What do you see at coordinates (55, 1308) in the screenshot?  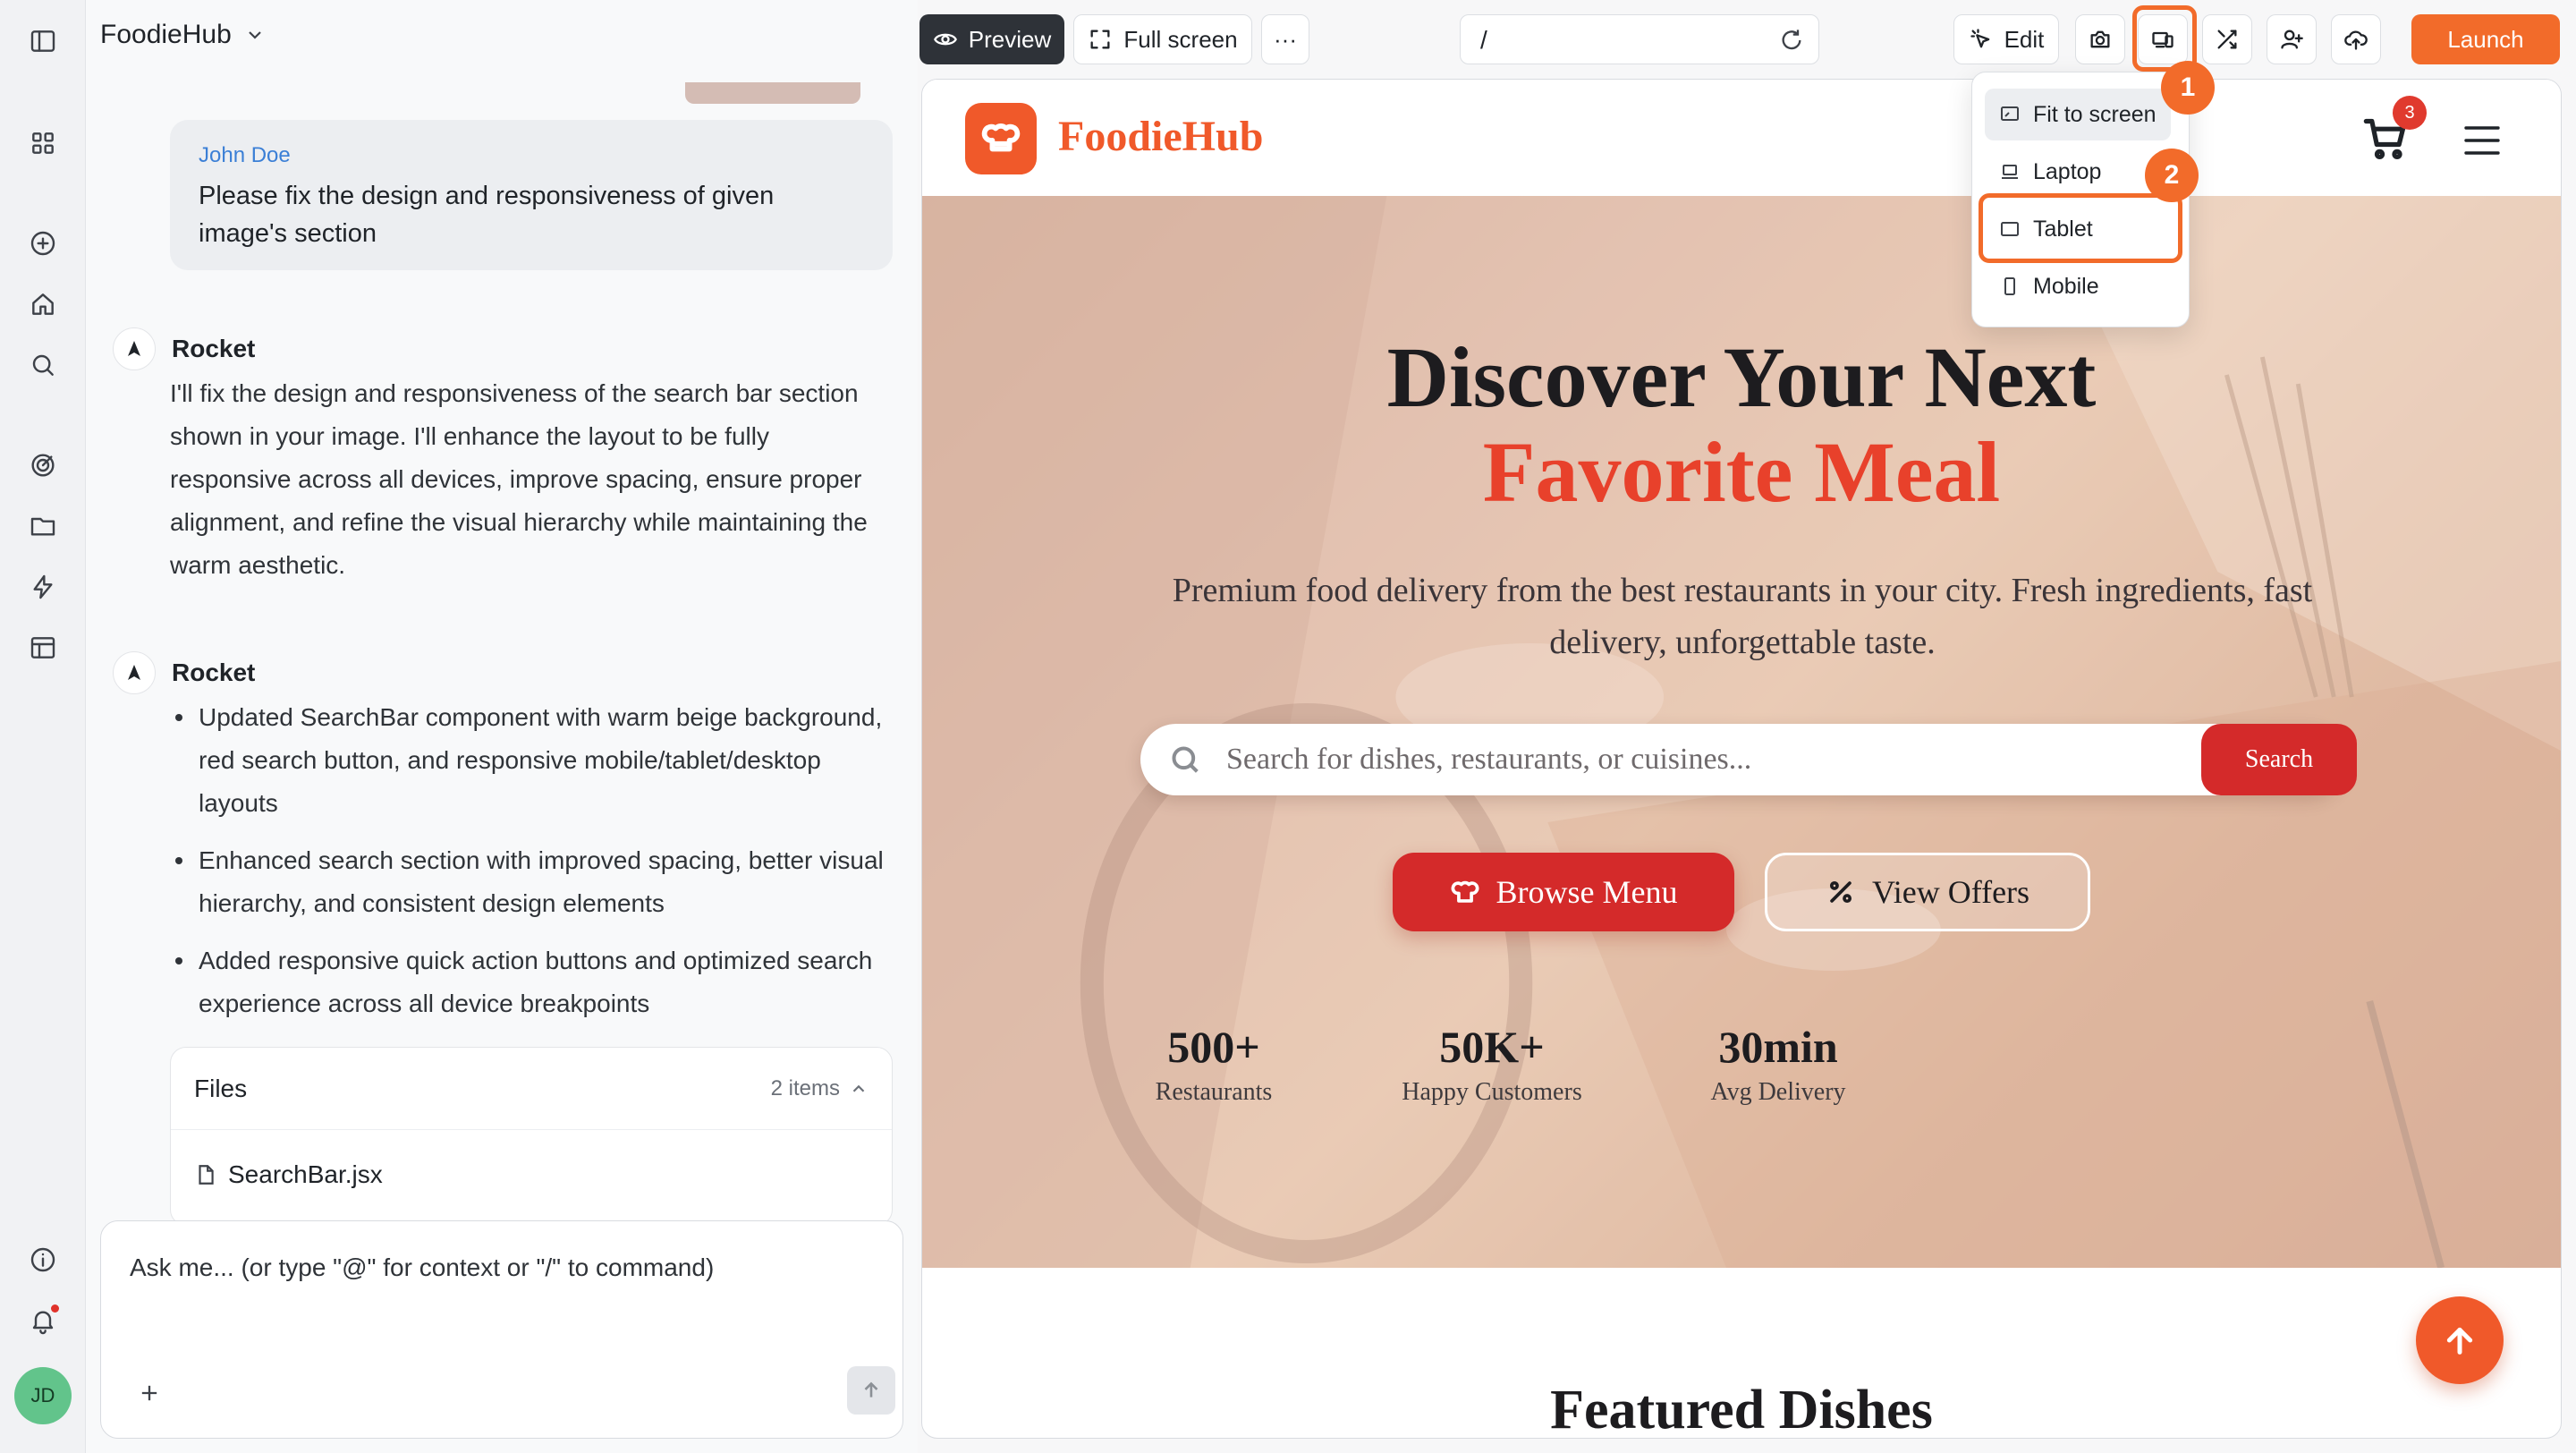 I see `notification-dot` at bounding box center [55, 1308].